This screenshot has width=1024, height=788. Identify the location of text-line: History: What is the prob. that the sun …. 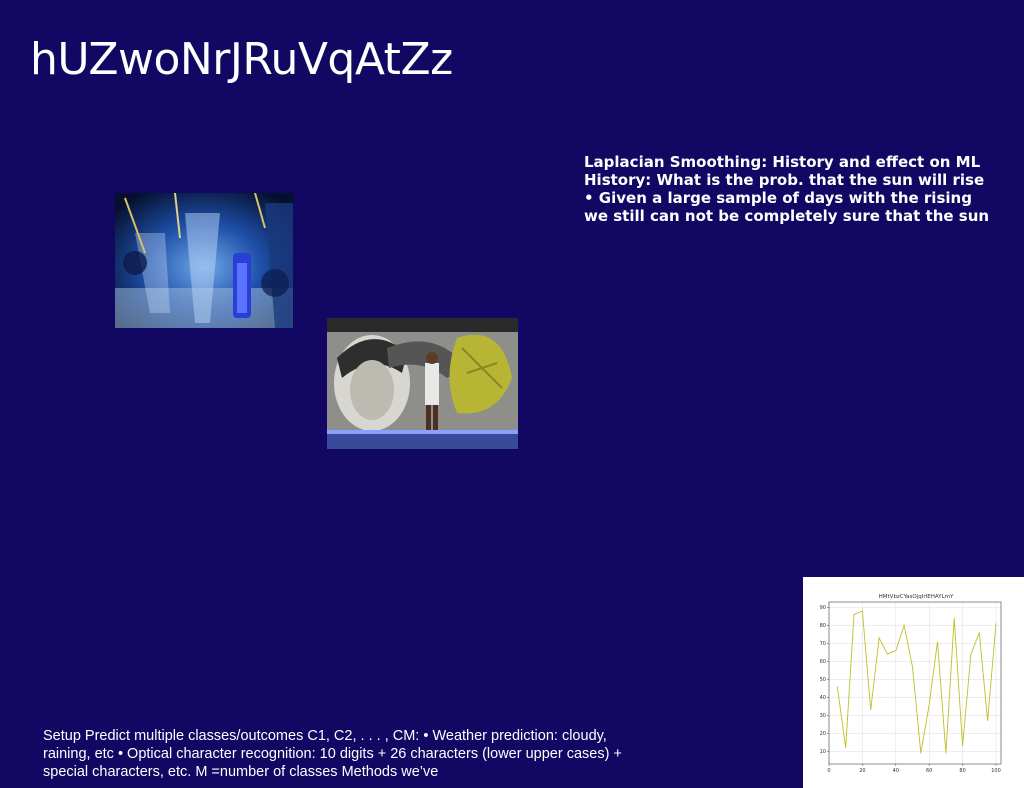
(784, 180).